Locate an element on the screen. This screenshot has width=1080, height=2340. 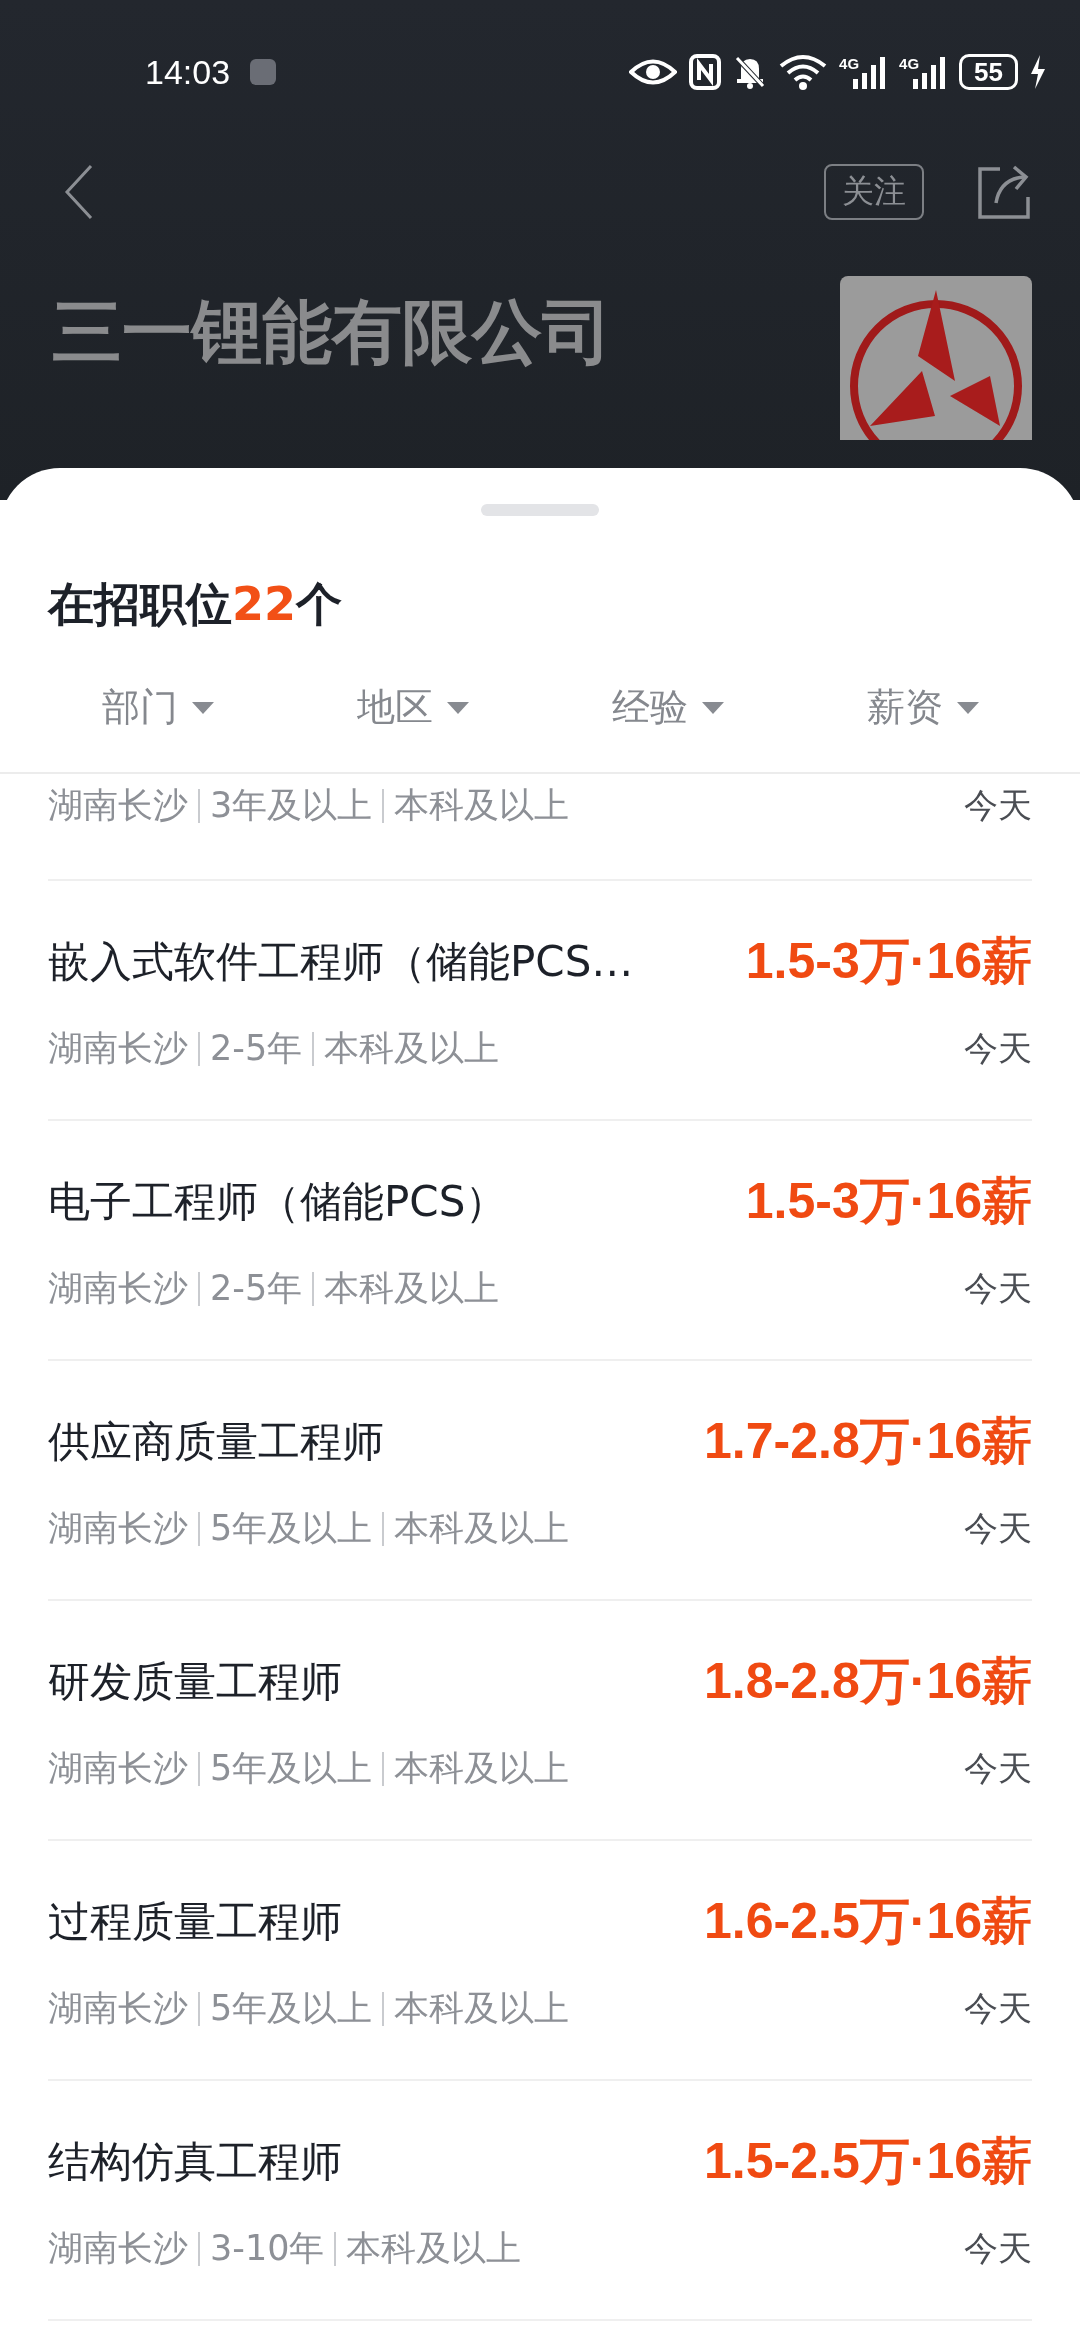
filter-dropdown: 经验 is located at coordinates (667, 707).